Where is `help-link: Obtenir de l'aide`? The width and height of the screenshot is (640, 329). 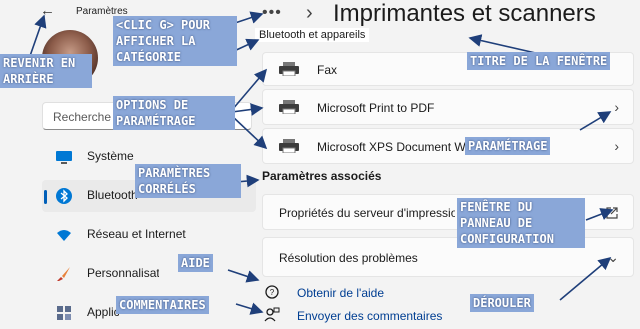 help-link: Obtenir de l'aide is located at coordinates (340, 293).